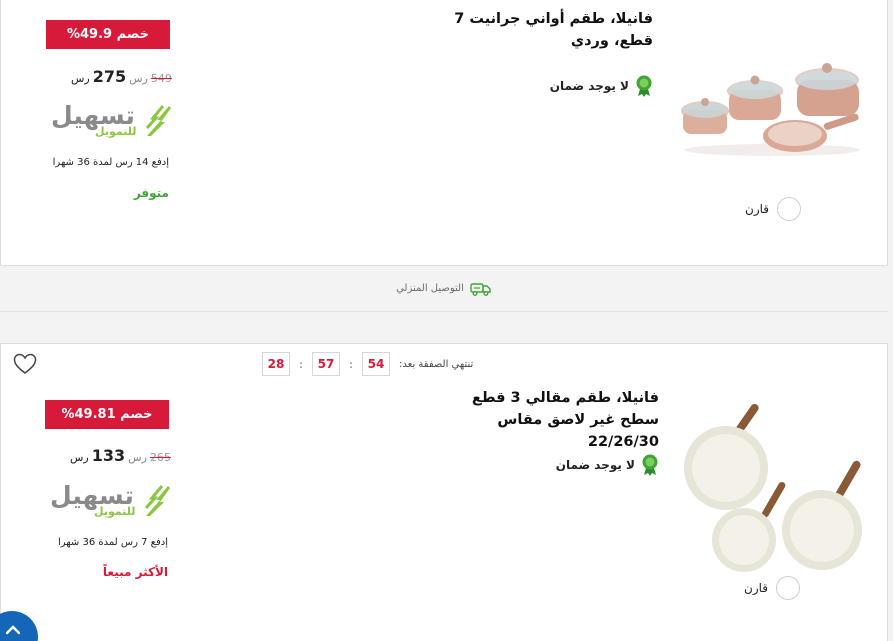 The width and height of the screenshot is (893, 641). I want to click on stock-status: الأكثر مبيعاً, so click(135, 572).